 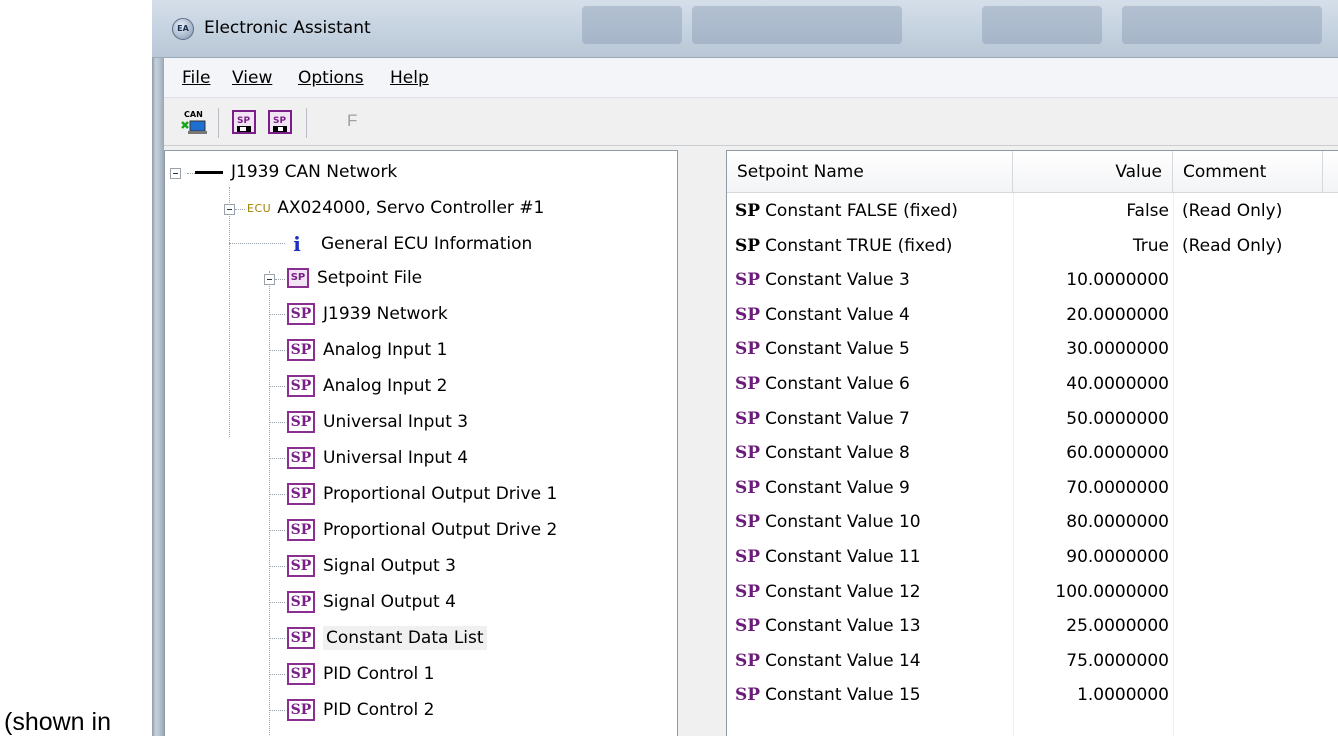 I want to click on network-line-icon, so click(x=209, y=172).